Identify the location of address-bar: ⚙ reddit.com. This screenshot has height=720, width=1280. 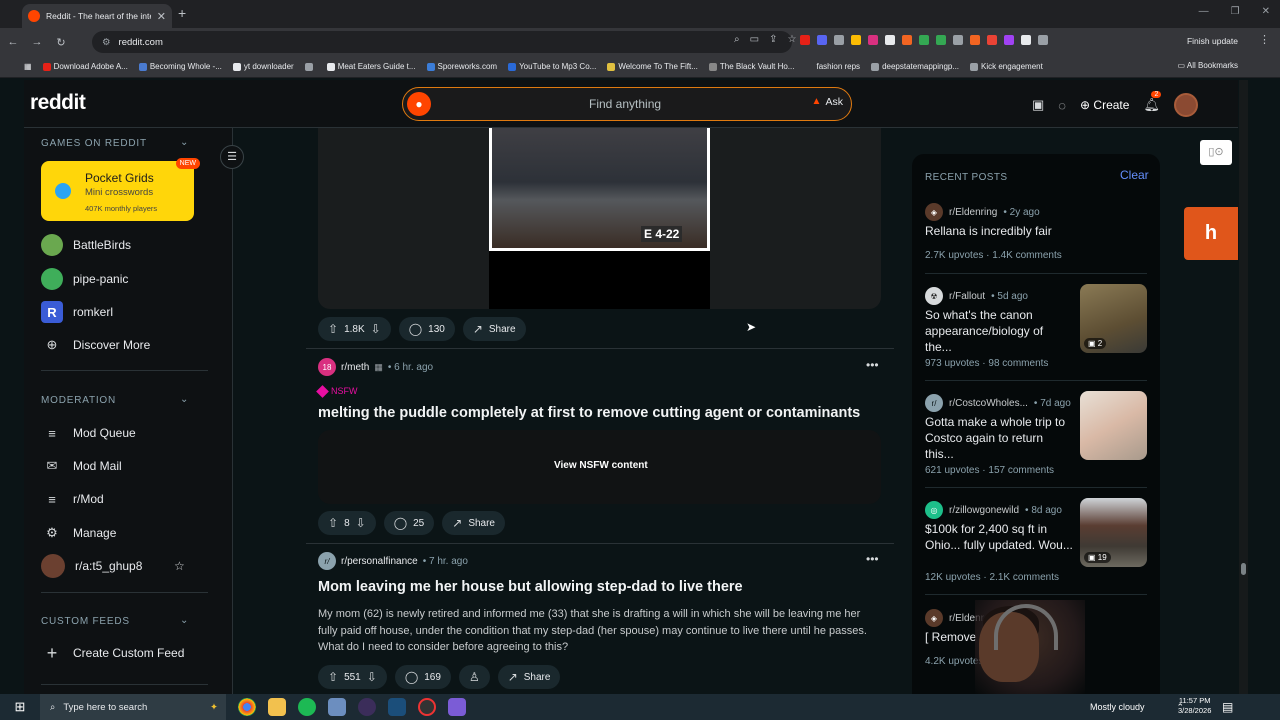
(442, 42).